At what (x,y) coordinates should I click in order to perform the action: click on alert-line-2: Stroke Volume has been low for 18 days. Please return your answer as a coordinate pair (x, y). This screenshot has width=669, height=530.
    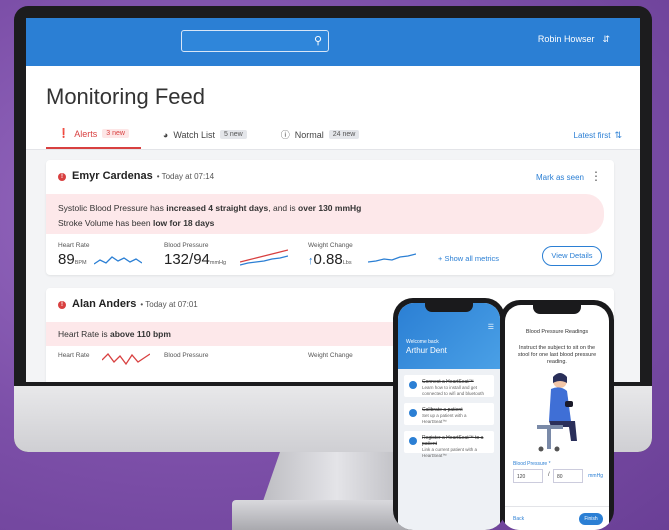
    Looking at the image, I should click on (136, 223).